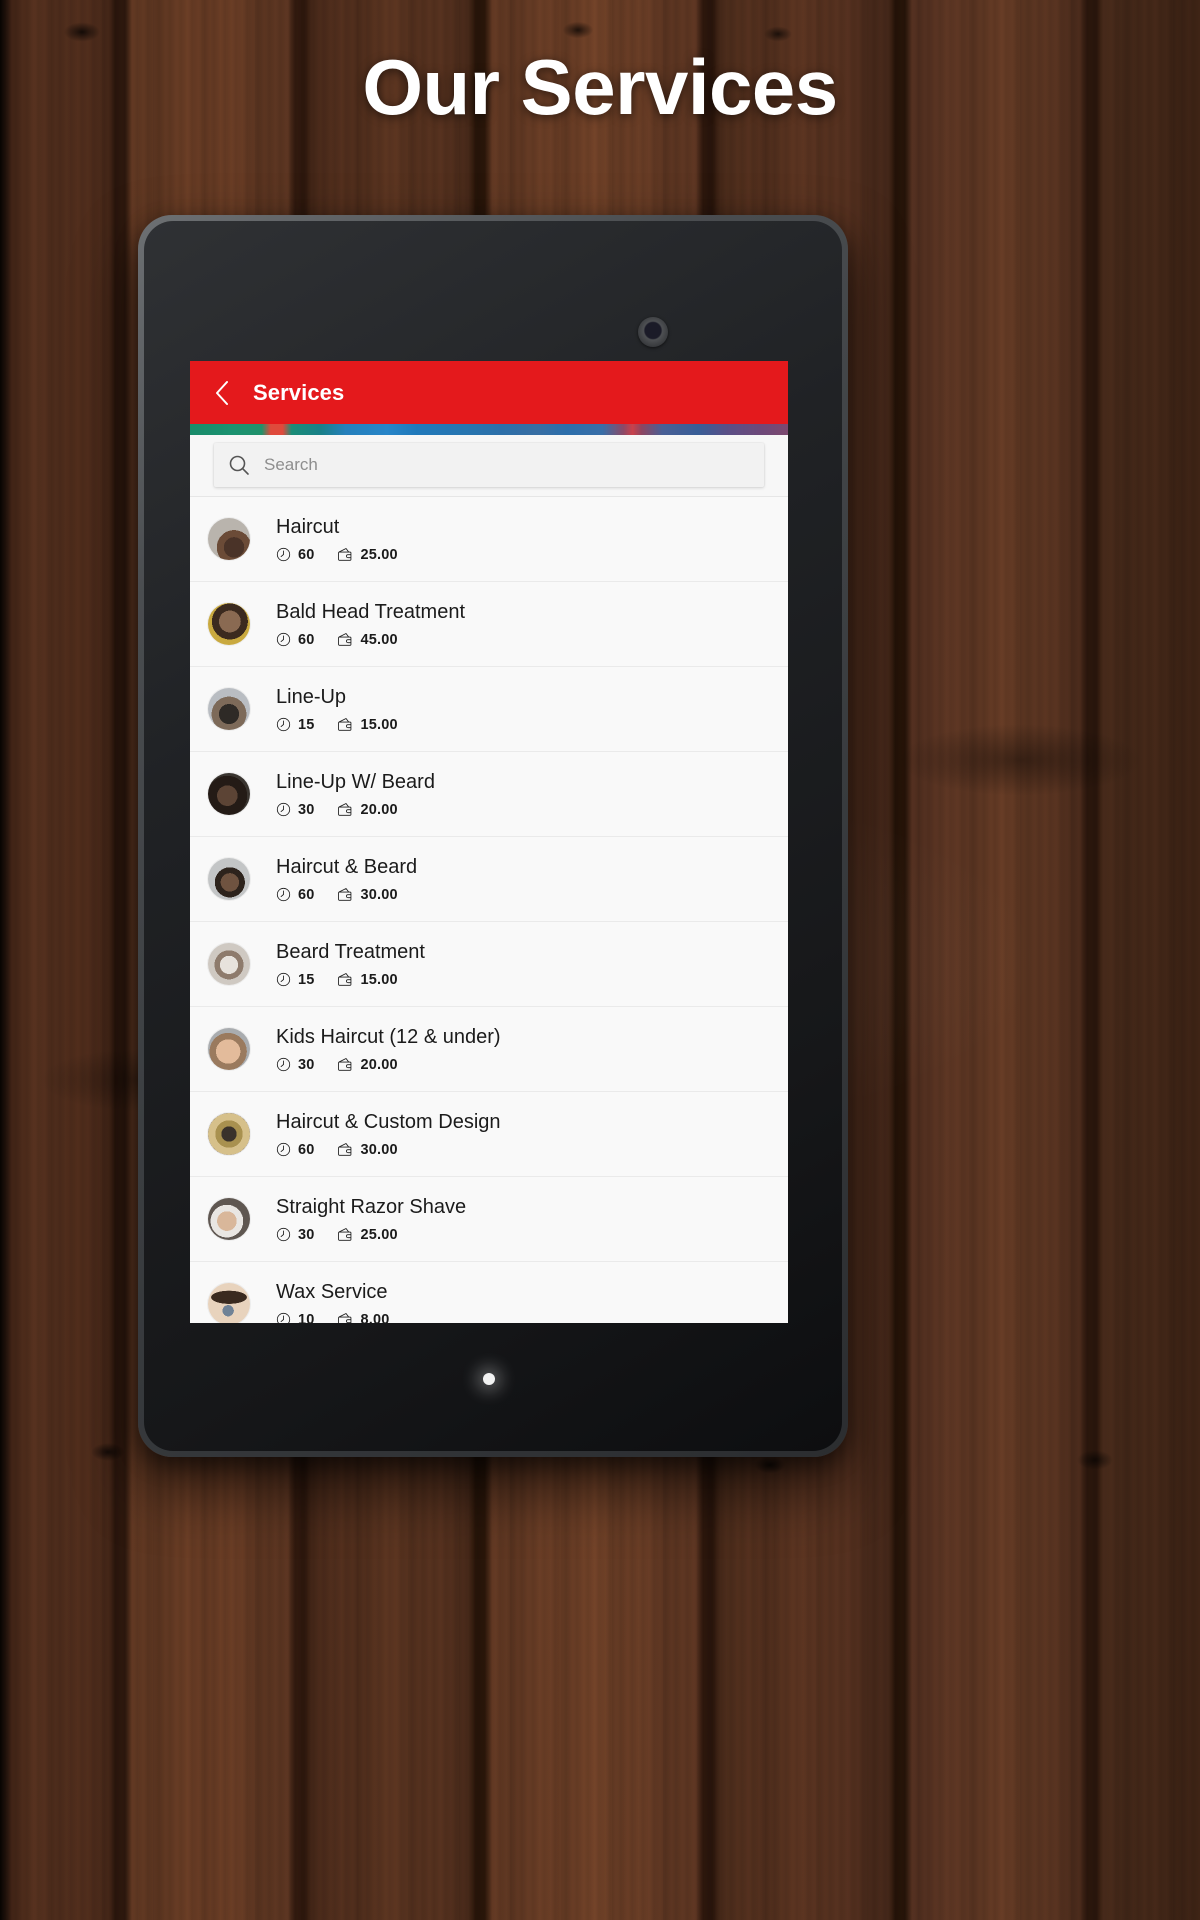 This screenshot has width=1200, height=1920. What do you see at coordinates (489, 878) in the screenshot?
I see `table-row: Haircut & Beard 60 30.00` at bounding box center [489, 878].